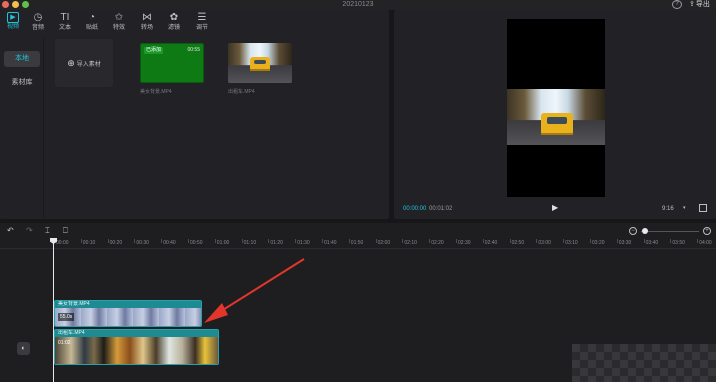 The height and width of the screenshot is (382, 716). I want to click on zoom-in-icon: +, so click(707, 231).